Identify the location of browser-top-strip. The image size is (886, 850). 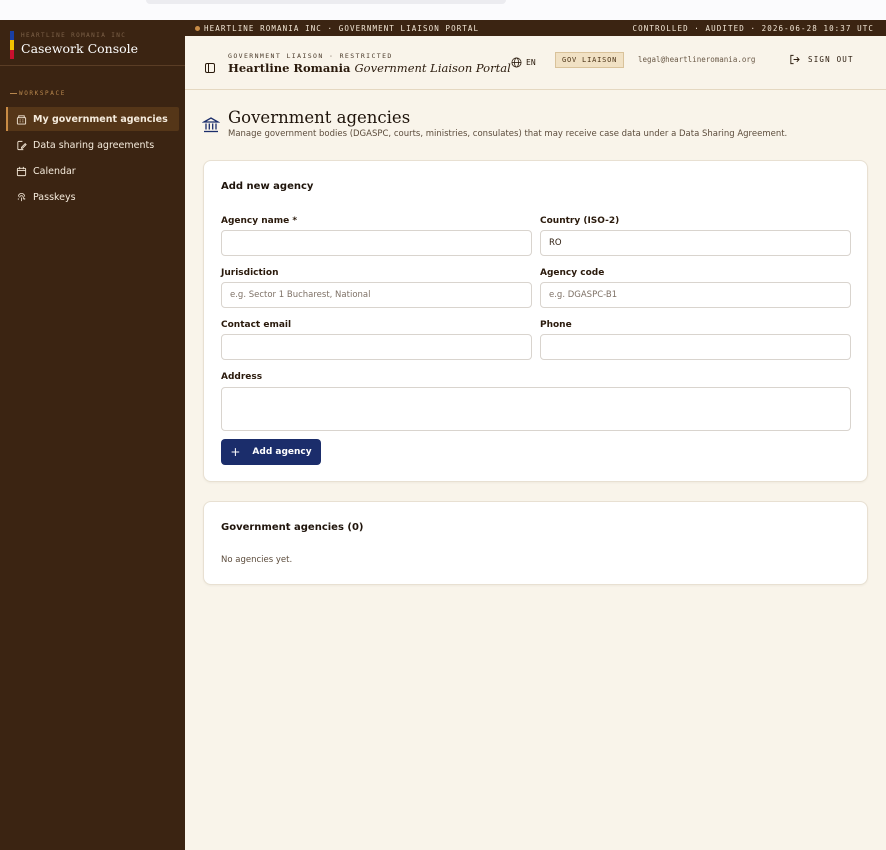
(443, 10).